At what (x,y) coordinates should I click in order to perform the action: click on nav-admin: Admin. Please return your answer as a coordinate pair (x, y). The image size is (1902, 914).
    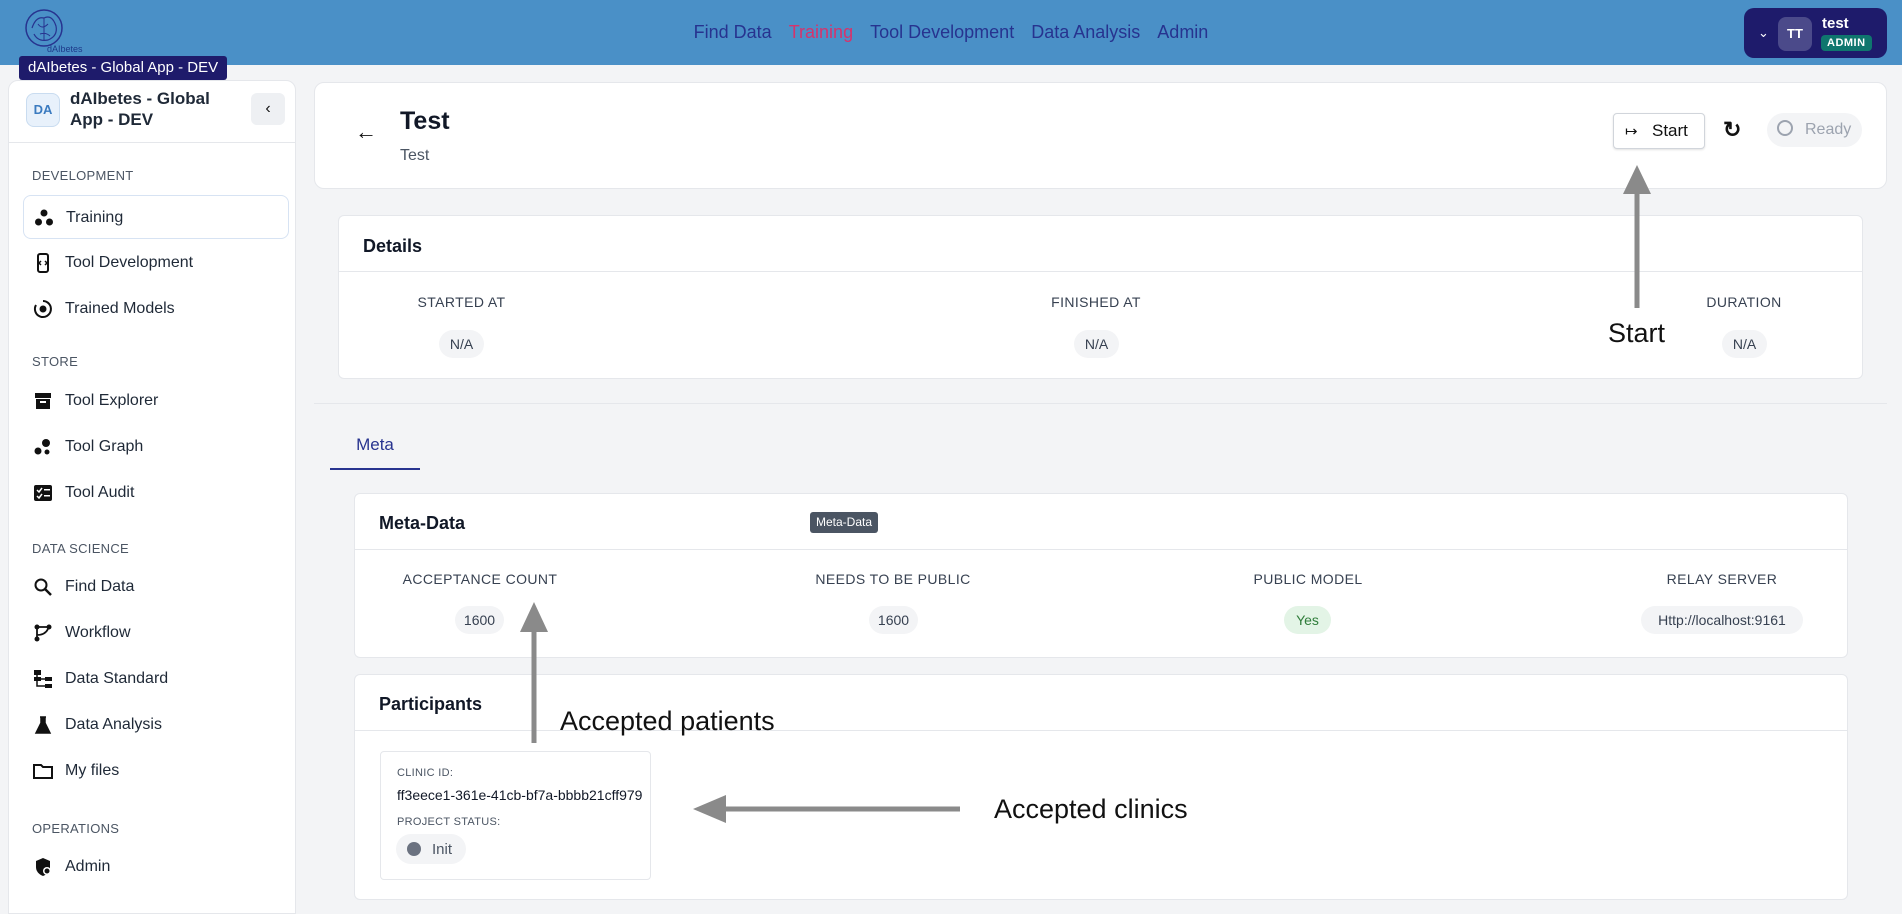
    Looking at the image, I should click on (1182, 32).